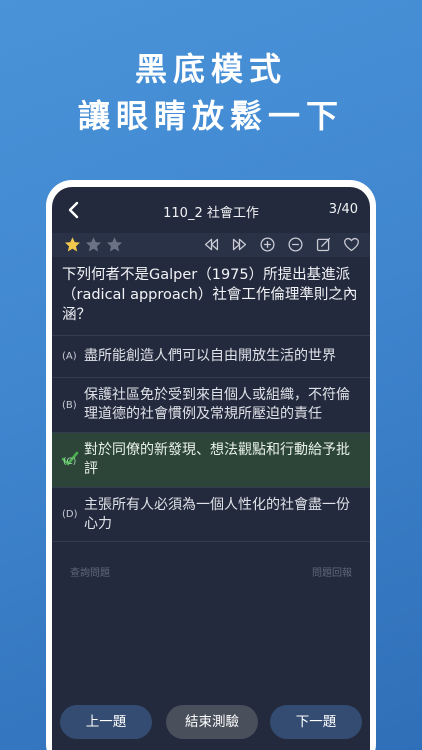  Describe the element at coordinates (281, 244) in the screenshot. I see `toolbar-actions` at that location.